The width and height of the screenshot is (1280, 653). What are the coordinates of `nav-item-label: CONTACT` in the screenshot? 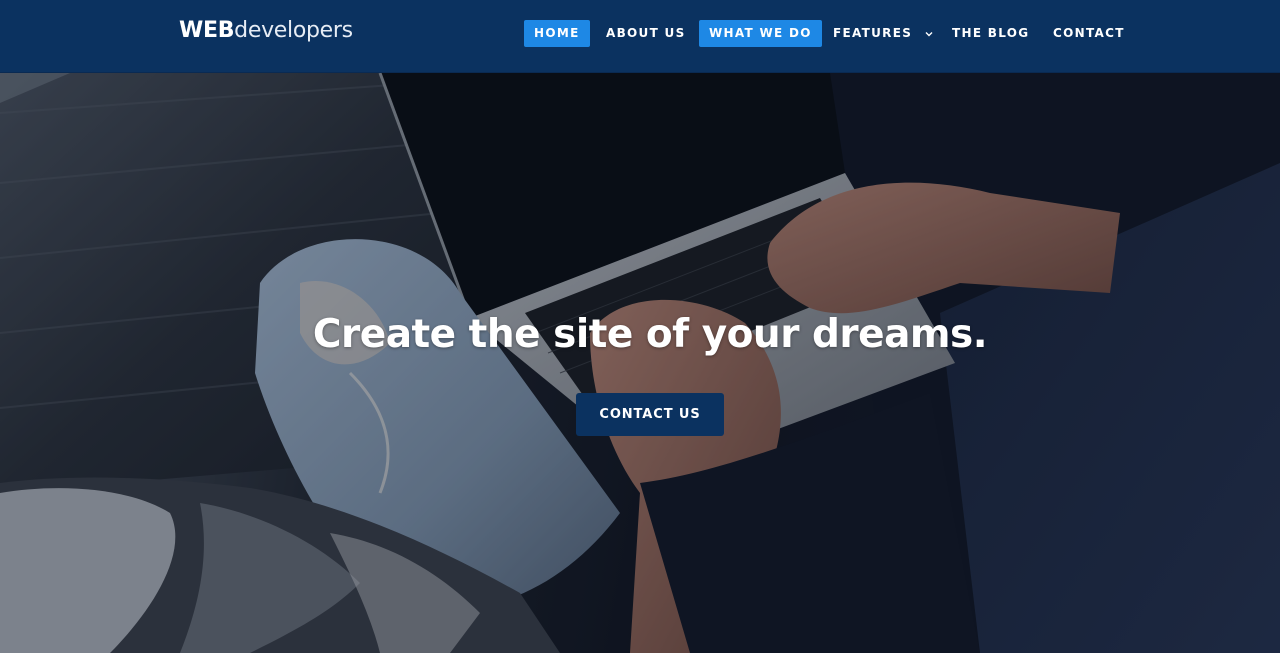 It's located at (1089, 33).